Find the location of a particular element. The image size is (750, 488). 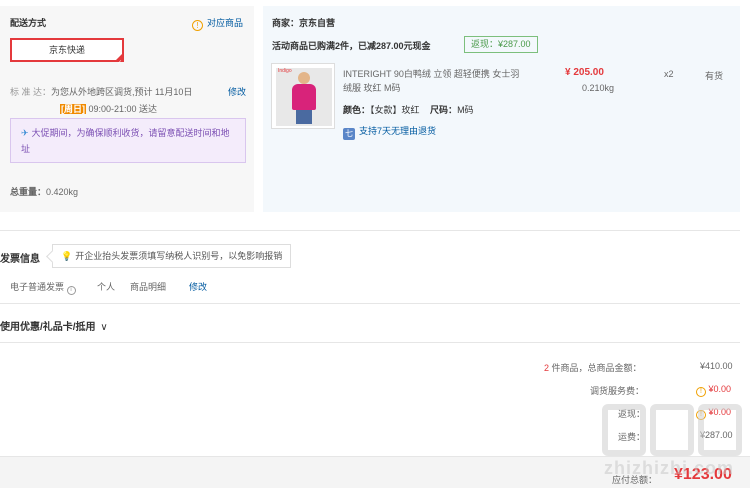

product-attrs: 颜色：【女款】玫红 尺码：M码 is located at coordinates (408, 109).